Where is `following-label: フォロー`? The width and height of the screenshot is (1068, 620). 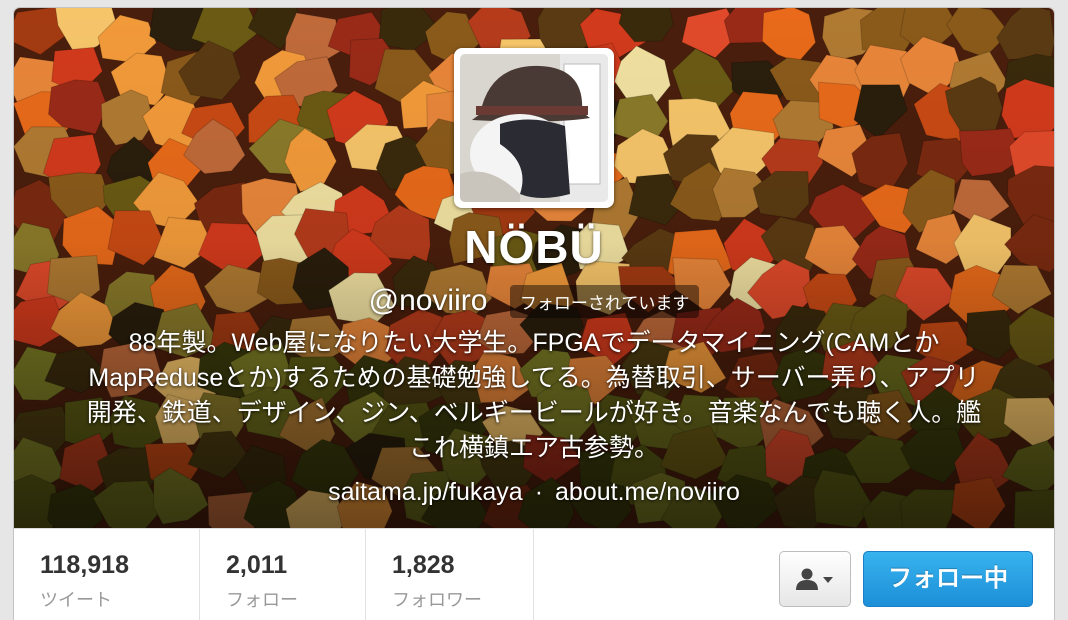 following-label: フォロー is located at coordinates (262, 600).